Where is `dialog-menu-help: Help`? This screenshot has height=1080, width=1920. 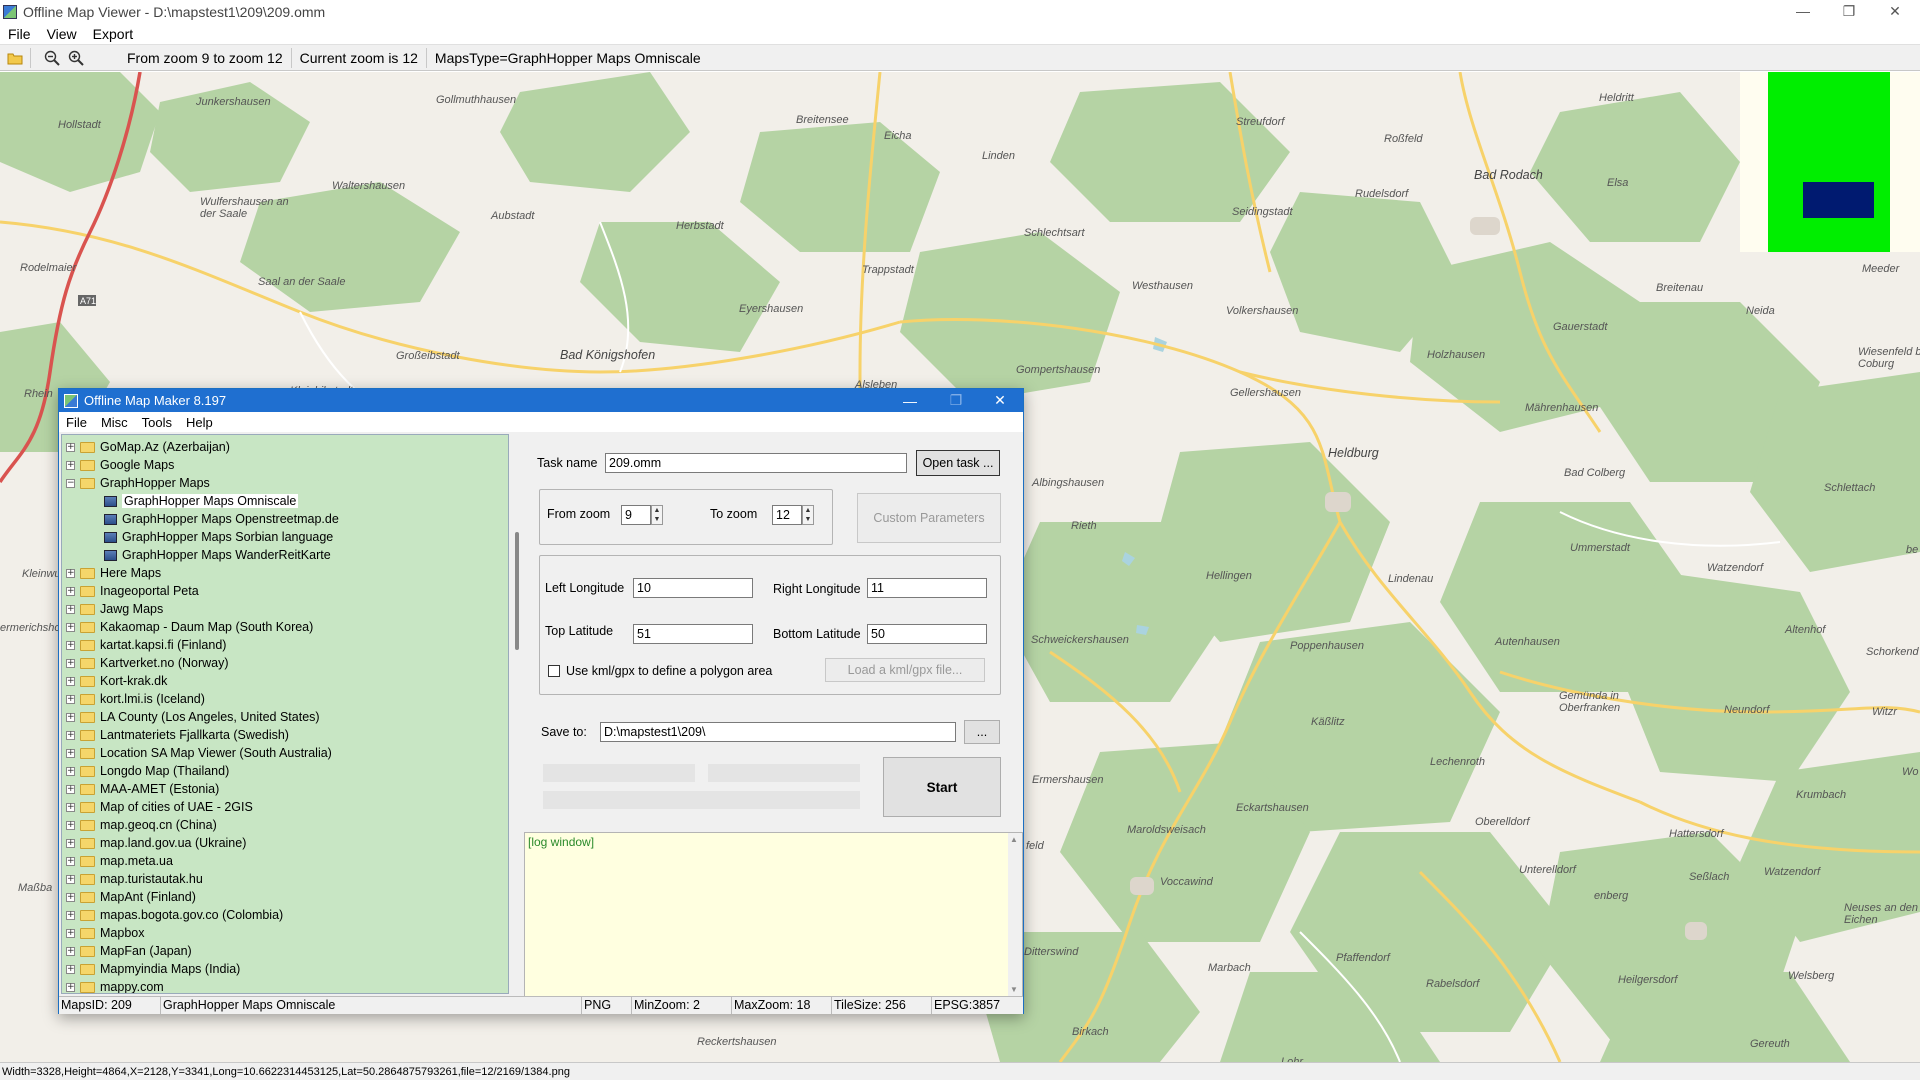 dialog-menu-help: Help is located at coordinates (199, 422).